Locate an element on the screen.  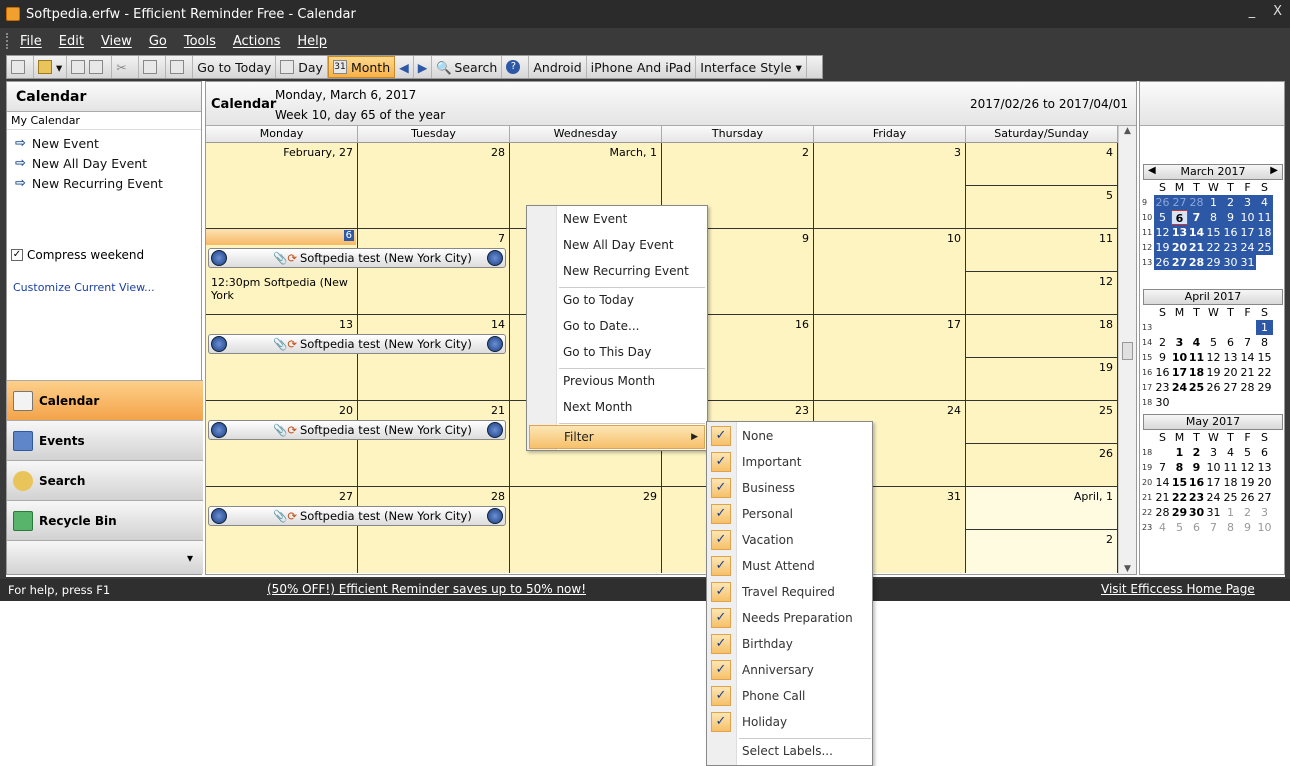
nav-recycle-bin: Recycle Bin is located at coordinates (105, 520).